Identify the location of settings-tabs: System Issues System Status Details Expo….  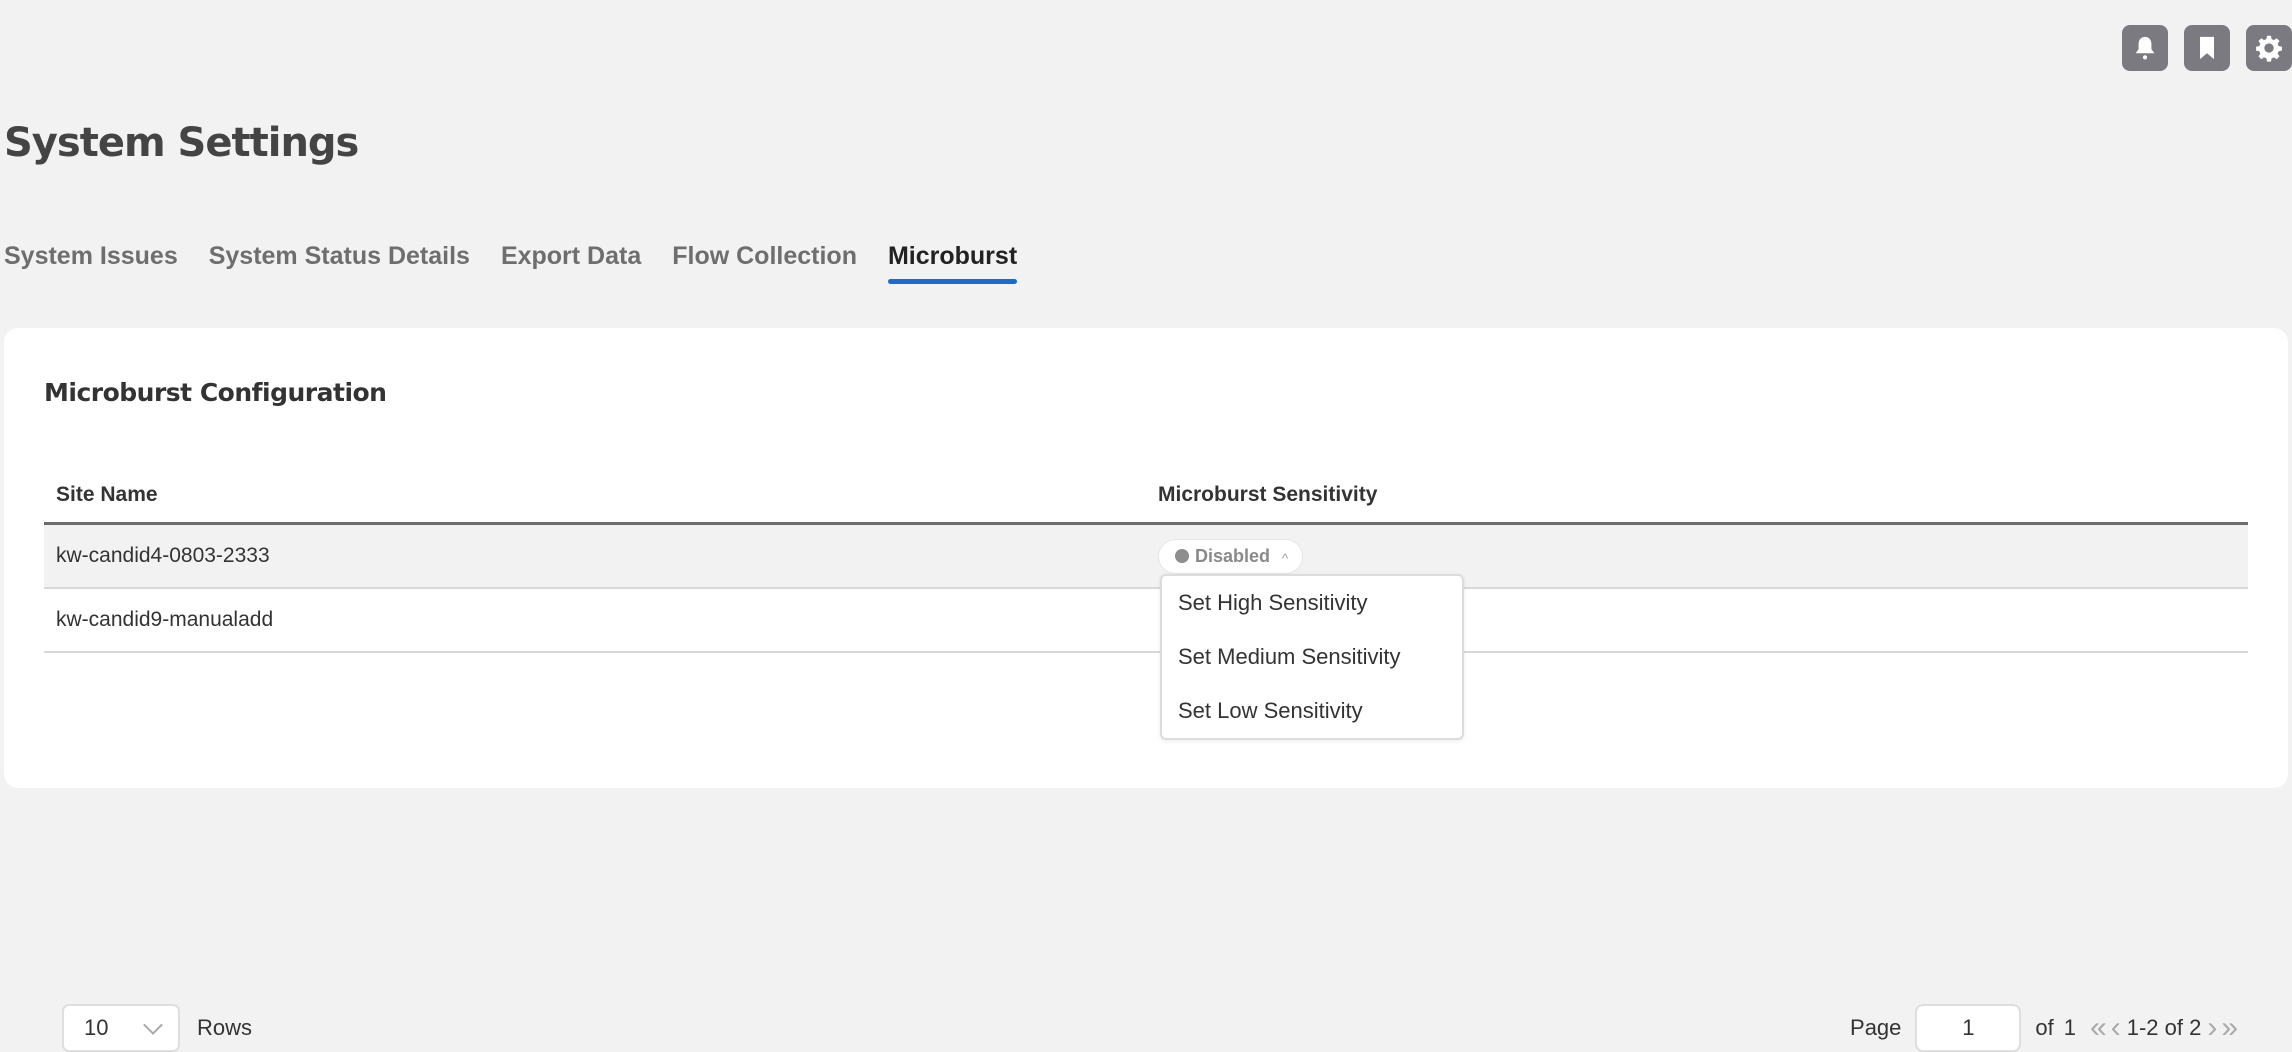
(511, 263).